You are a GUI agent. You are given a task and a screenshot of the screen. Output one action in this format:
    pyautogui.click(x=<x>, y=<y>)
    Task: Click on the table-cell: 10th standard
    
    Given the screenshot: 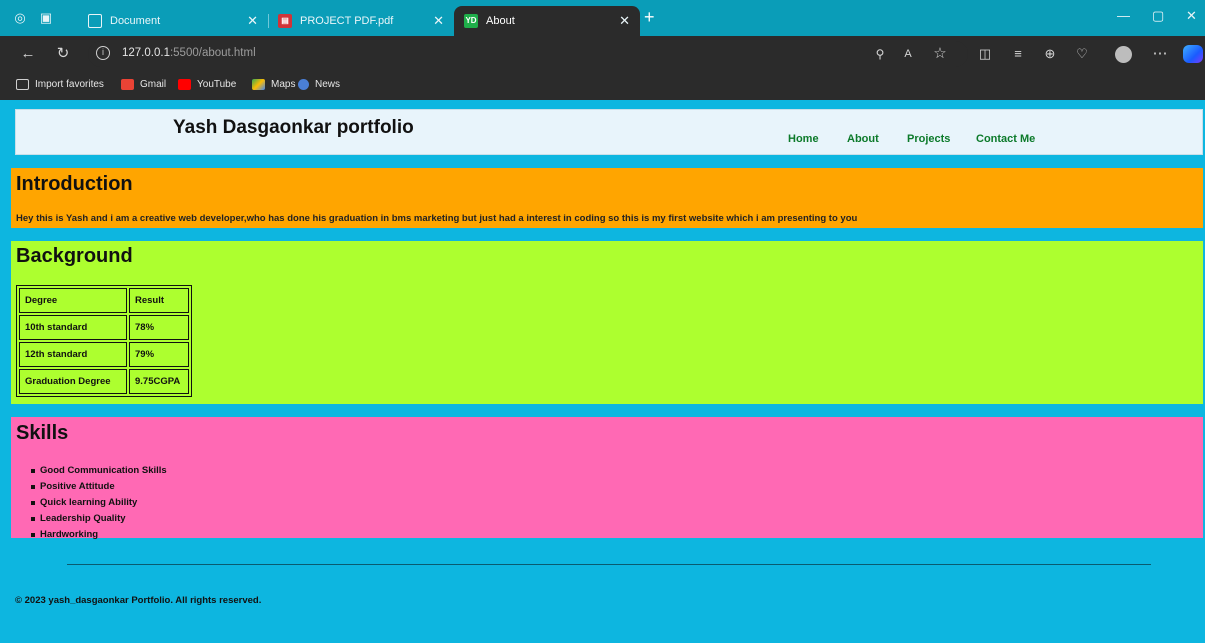 What is the action you would take?
    pyautogui.click(x=73, y=327)
    